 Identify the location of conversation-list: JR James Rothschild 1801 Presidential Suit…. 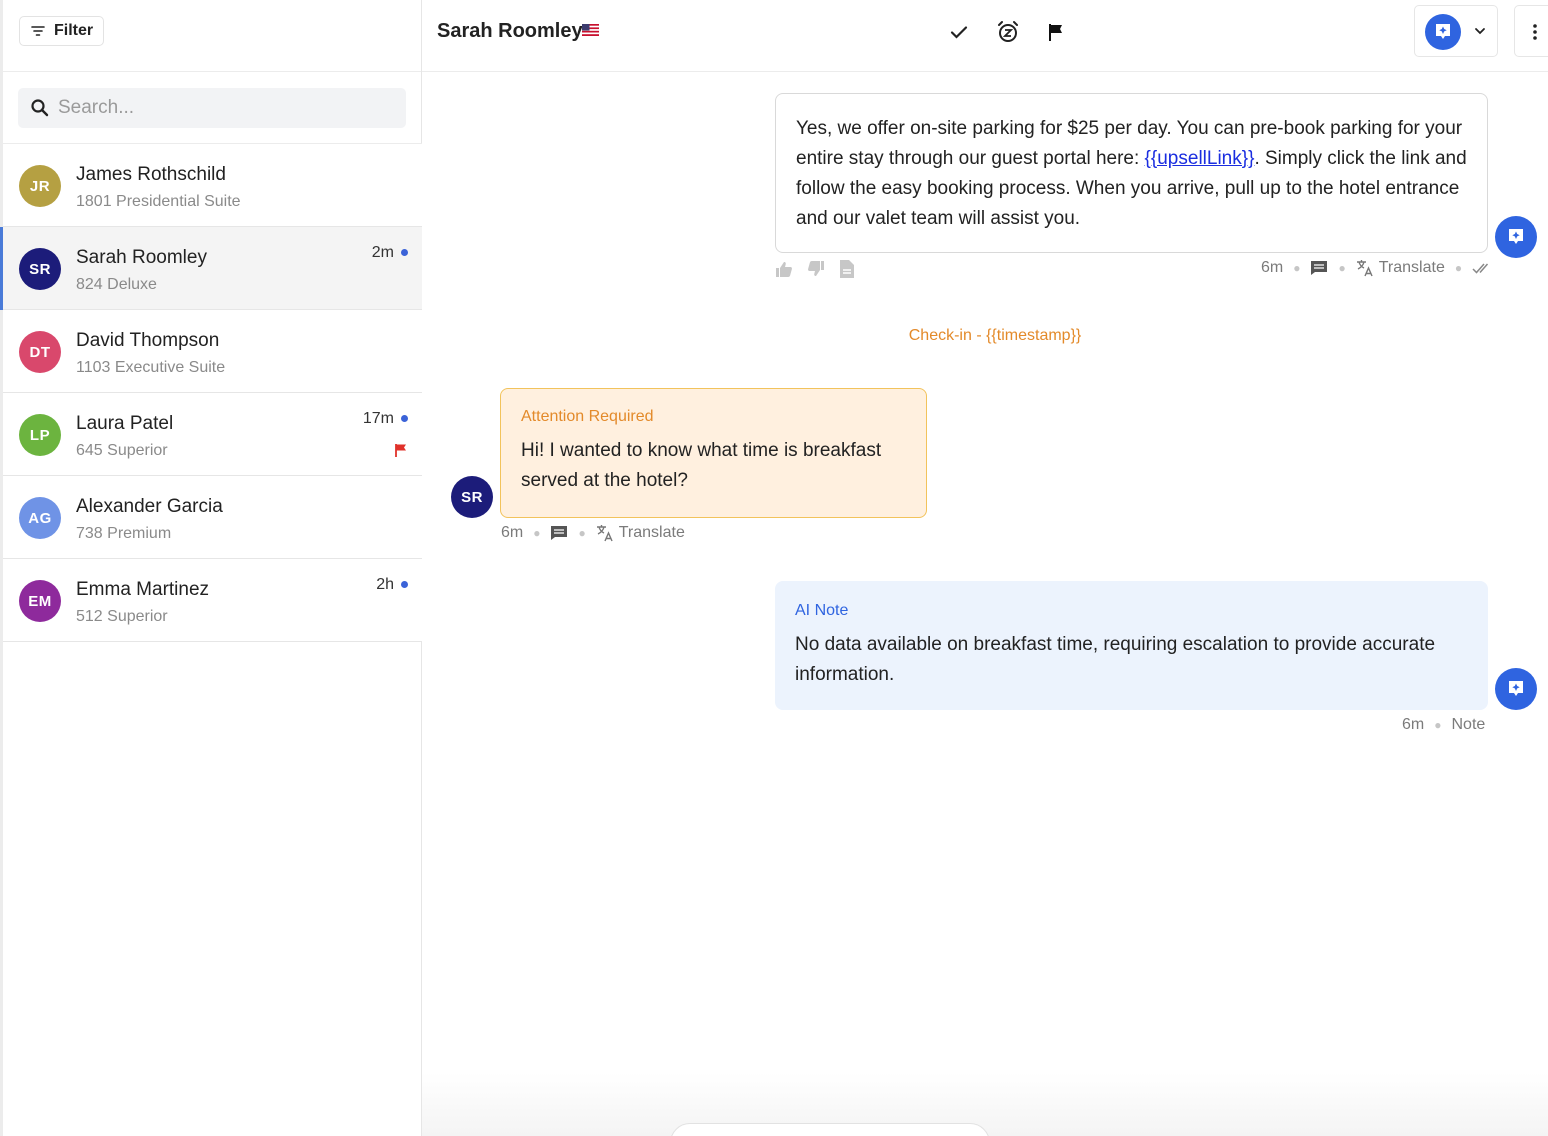
(211, 392).